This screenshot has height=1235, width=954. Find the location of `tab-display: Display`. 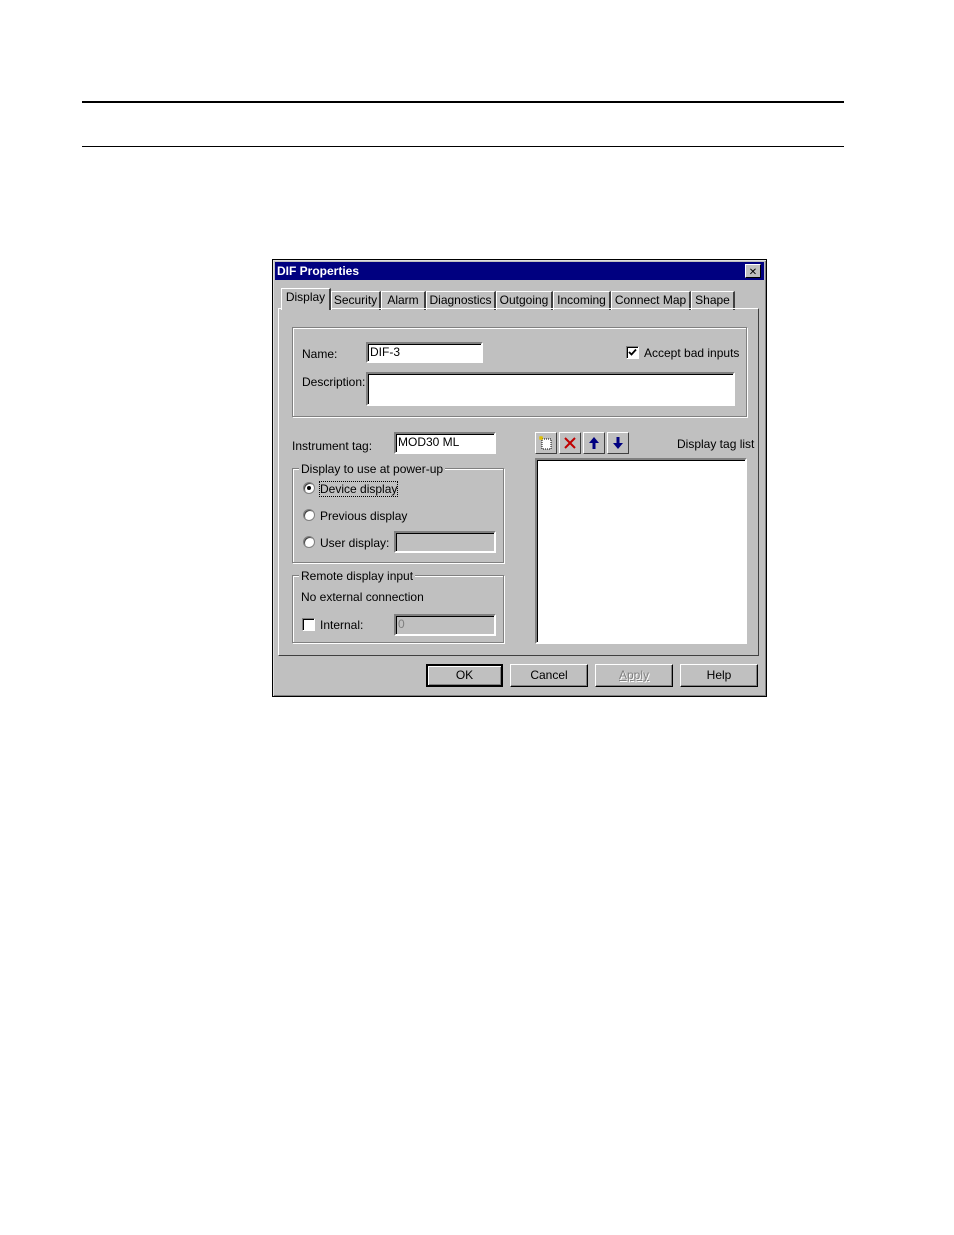

tab-display: Display is located at coordinates (306, 299).